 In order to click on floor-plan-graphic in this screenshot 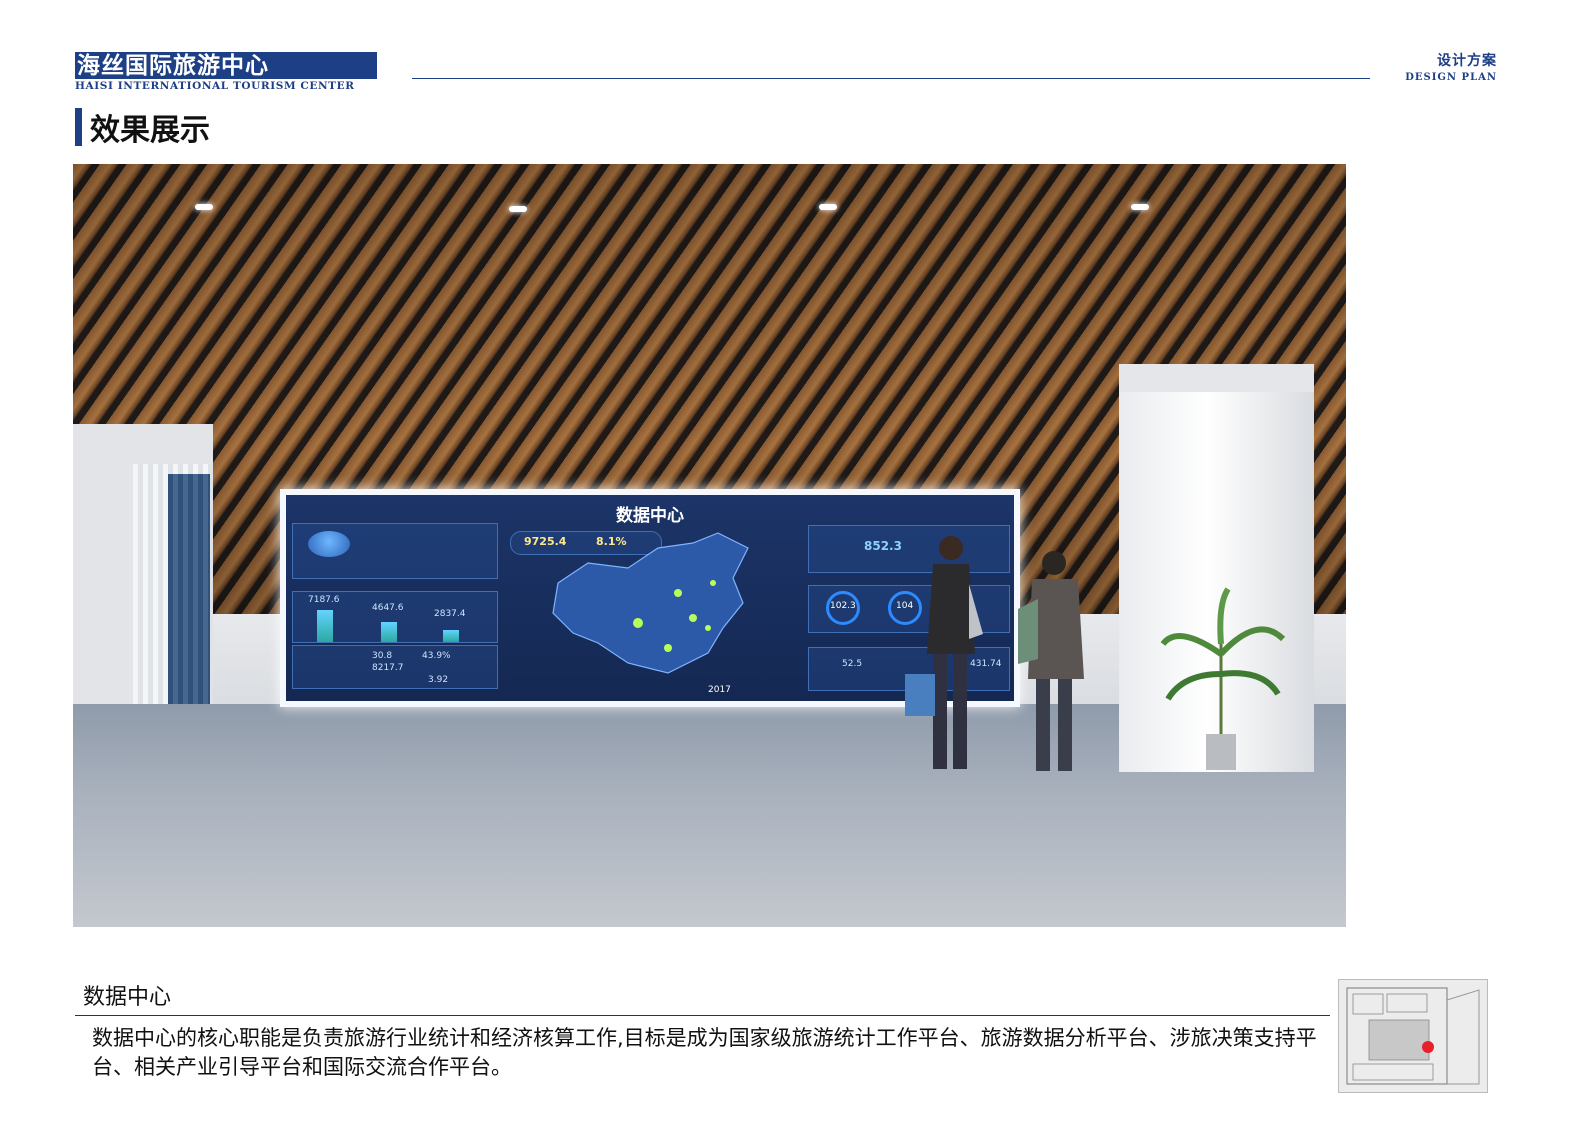, I will do `click(1413, 1036)`.